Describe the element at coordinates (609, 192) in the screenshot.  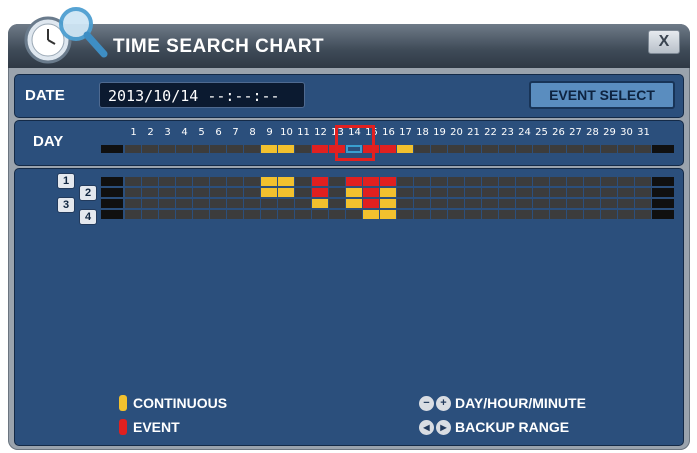
I see `channel-2-day-29-cell` at that location.